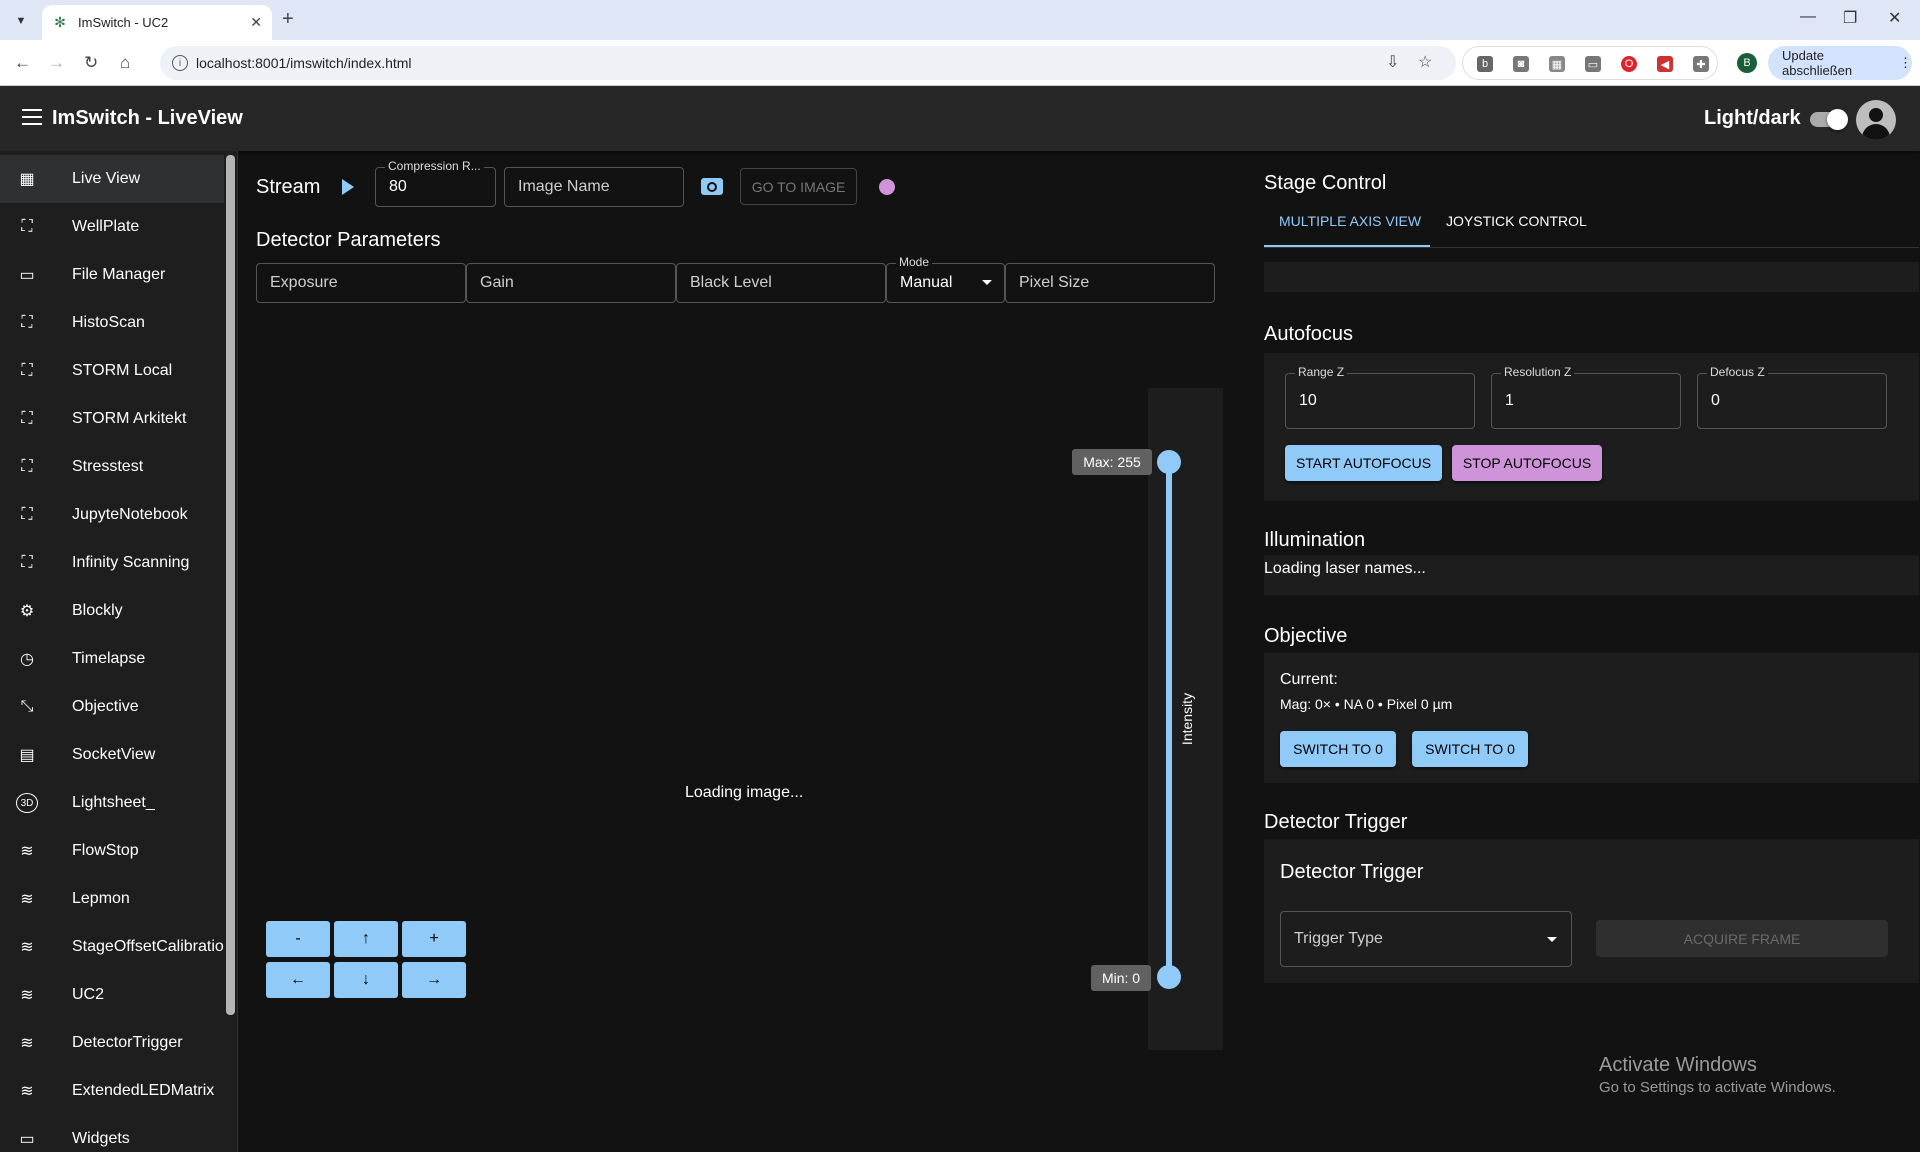  What do you see at coordinates (1110, 283) in the screenshot?
I see `pixel-size-input: Pixel Size` at bounding box center [1110, 283].